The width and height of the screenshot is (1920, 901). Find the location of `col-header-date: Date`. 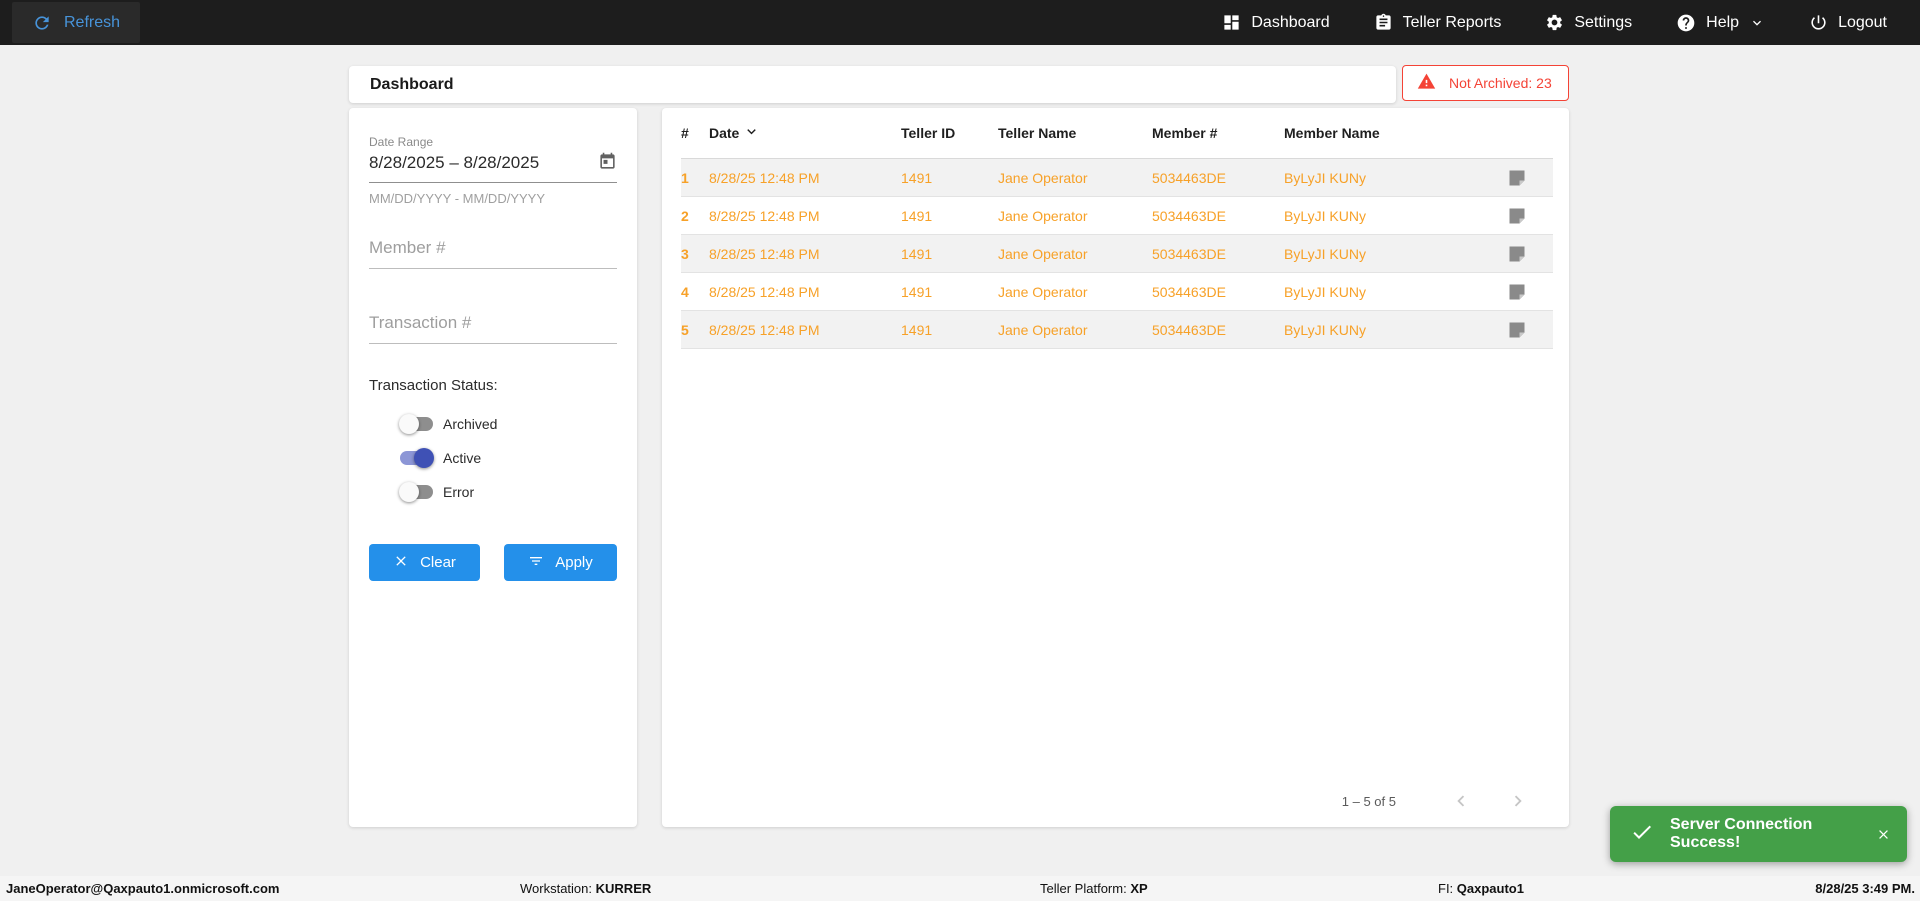

col-header-date: Date is located at coordinates (805, 133).